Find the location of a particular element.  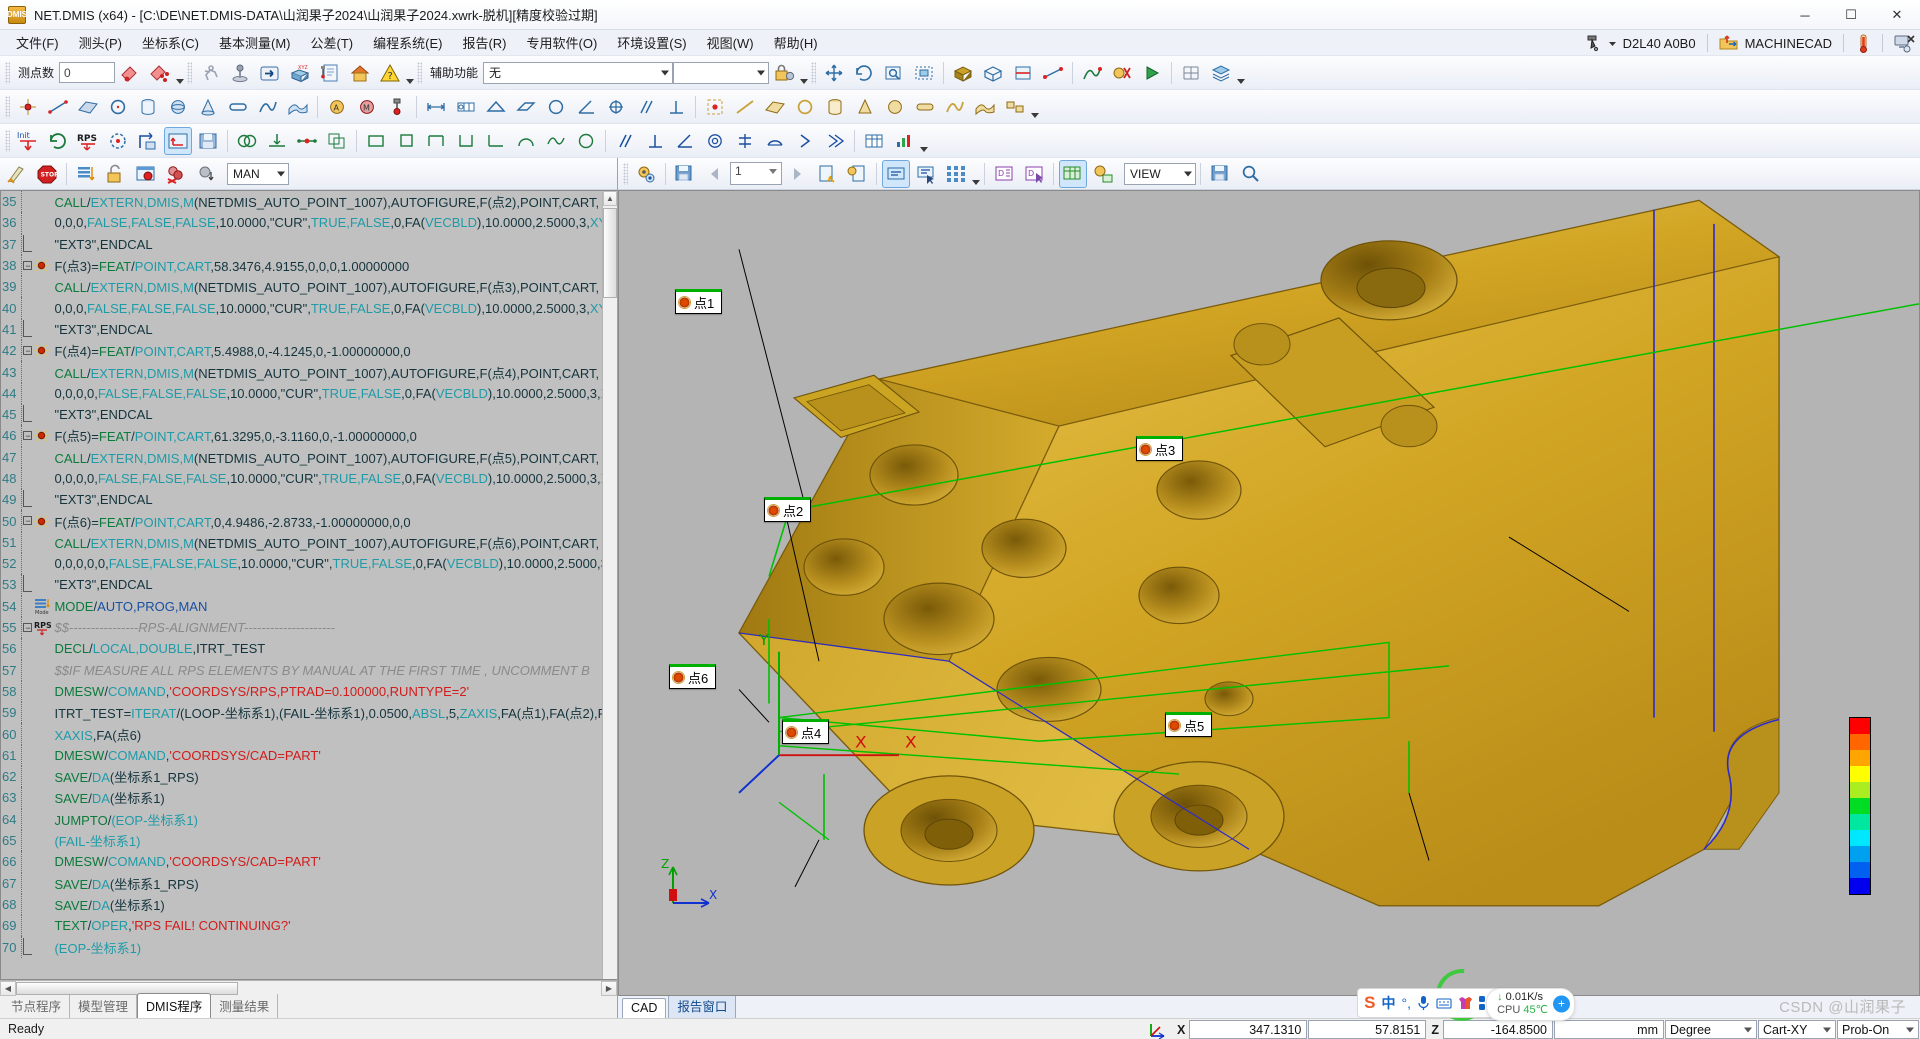

curve-feature-icon is located at coordinates (268, 107).